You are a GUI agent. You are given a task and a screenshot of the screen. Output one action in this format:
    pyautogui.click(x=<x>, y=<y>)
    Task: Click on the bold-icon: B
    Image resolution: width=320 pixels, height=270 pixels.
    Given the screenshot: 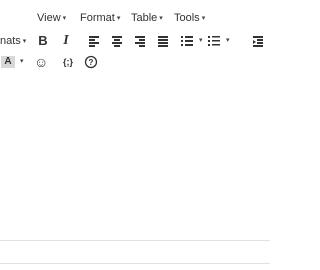 What is the action you would take?
    pyautogui.click(x=43, y=40)
    